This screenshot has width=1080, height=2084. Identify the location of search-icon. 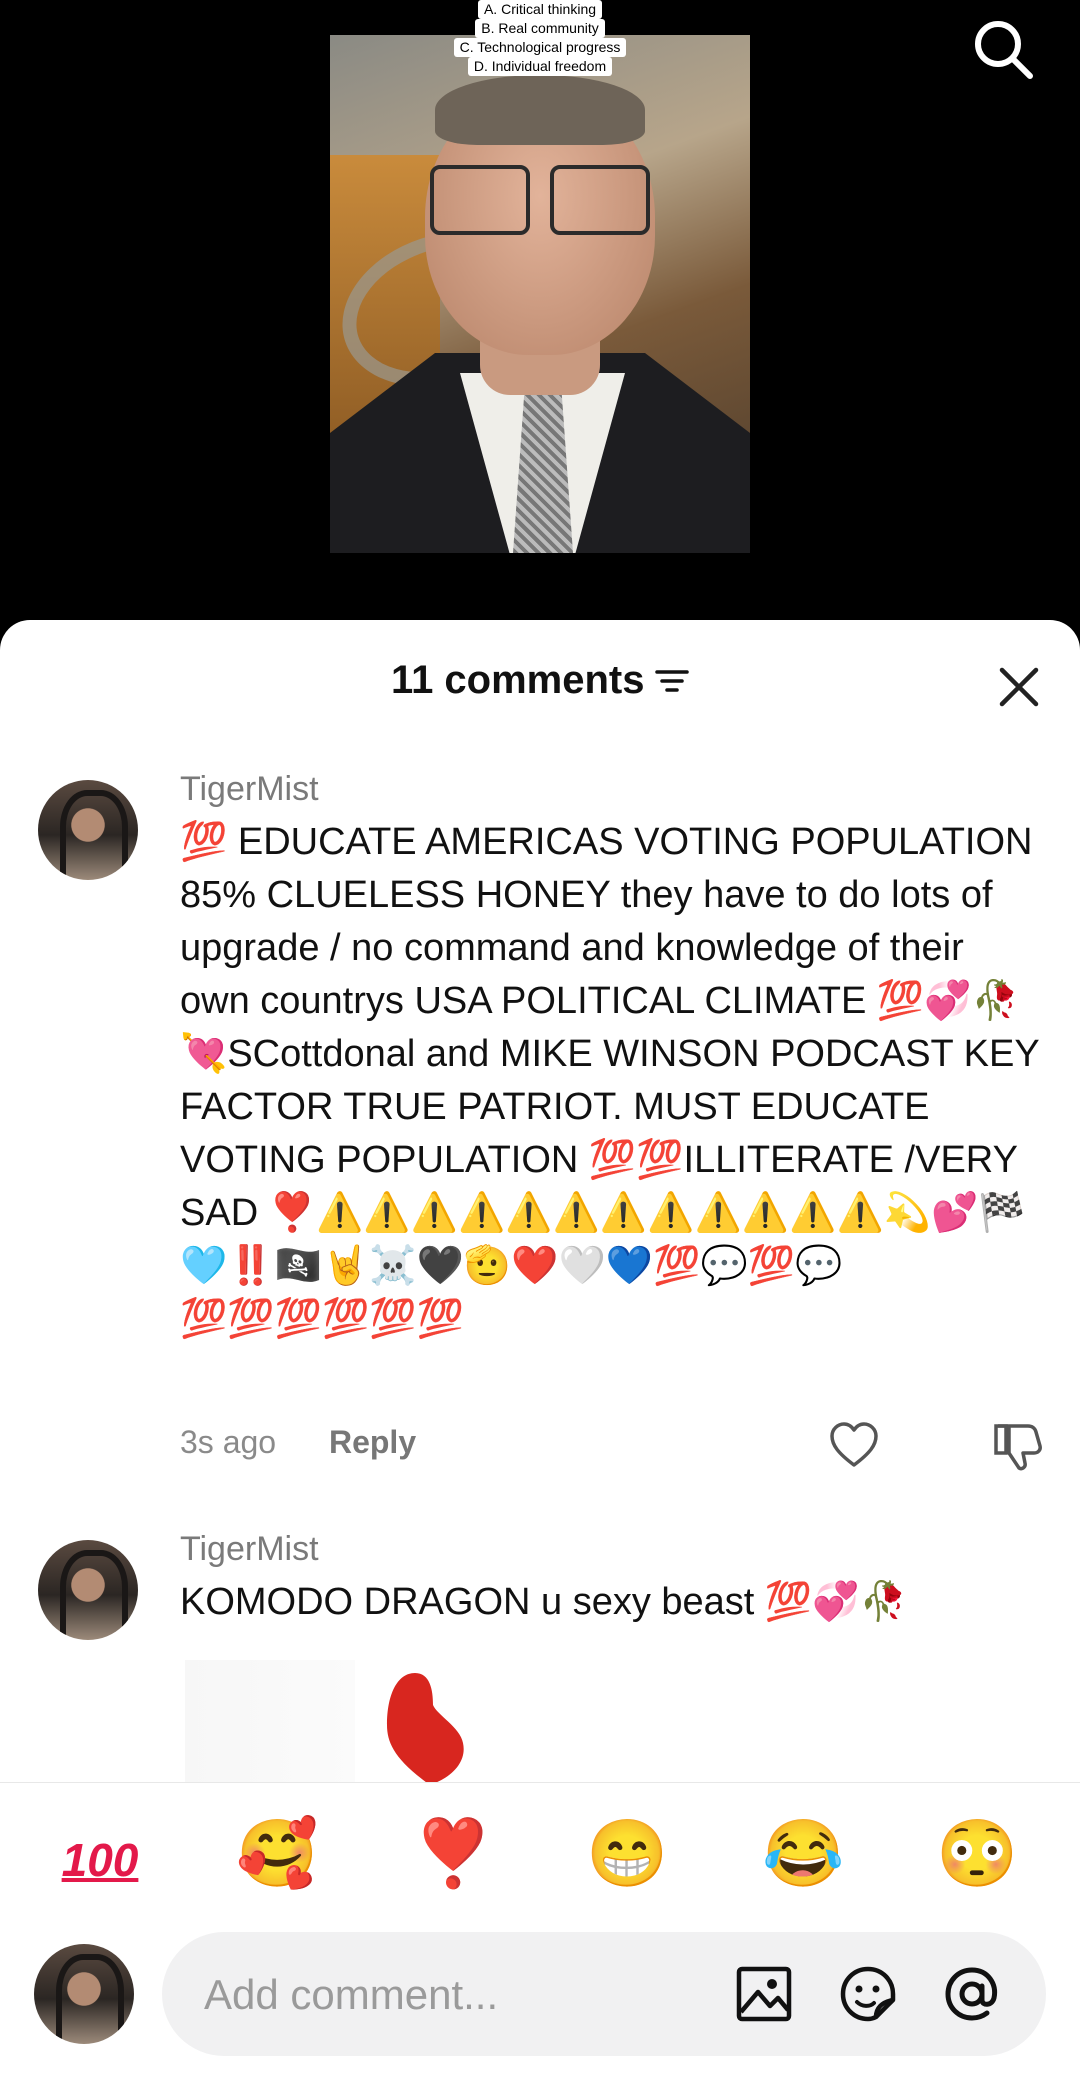
(1004, 50).